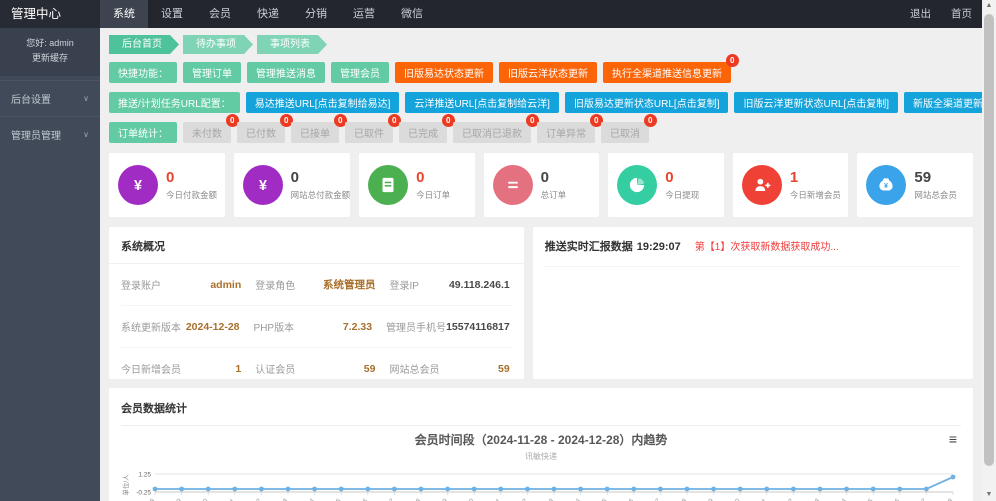  Describe the element at coordinates (920, 14) in the screenshot. I see `nav-link-0: 退出` at that location.